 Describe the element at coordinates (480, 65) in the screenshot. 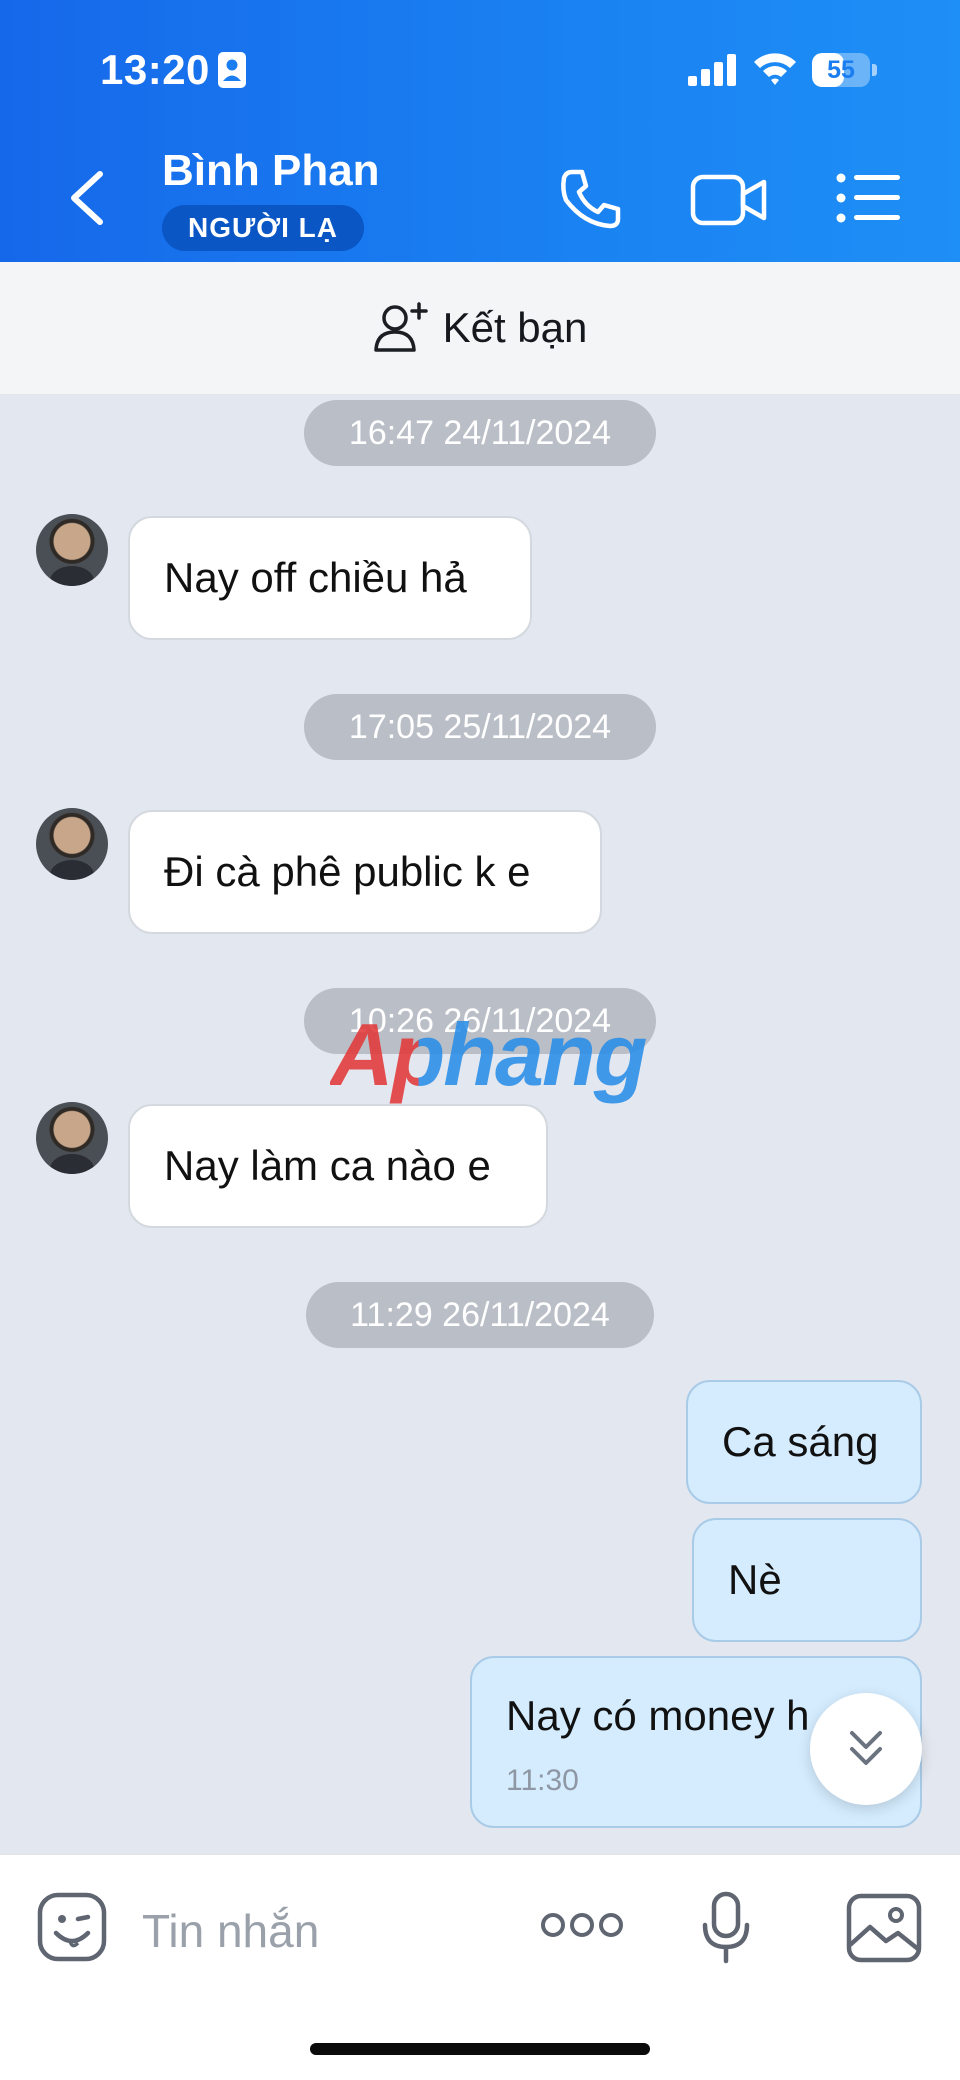

I see `status-bar: 13:20 55` at that location.